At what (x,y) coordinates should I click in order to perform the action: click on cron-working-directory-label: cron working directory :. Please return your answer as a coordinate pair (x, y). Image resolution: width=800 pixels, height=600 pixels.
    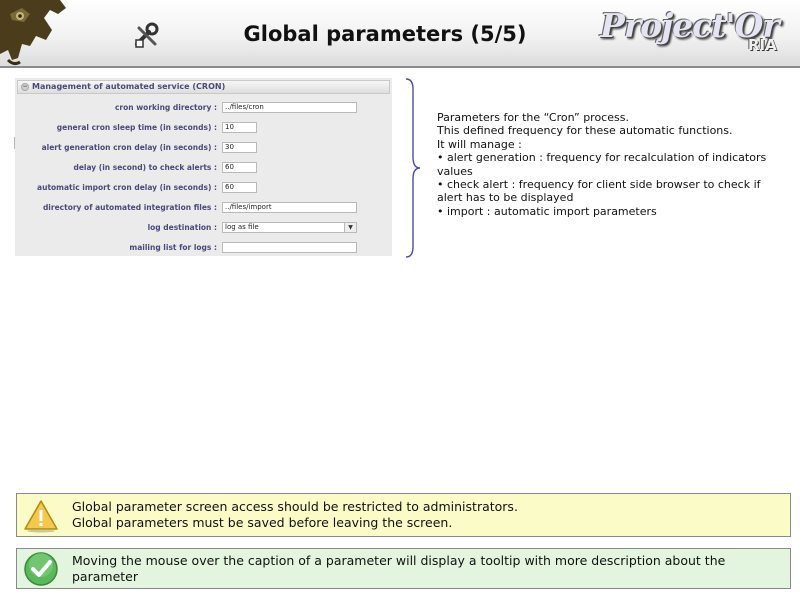
    Looking at the image, I should click on (165, 107).